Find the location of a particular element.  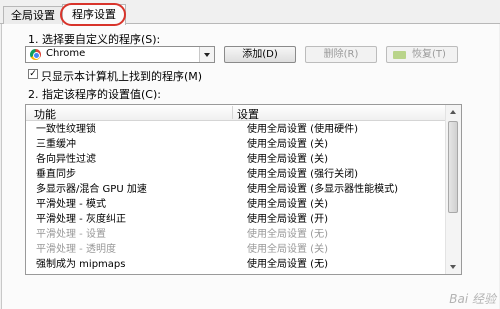

show-only-label: 只显示本计算机上找到的程序(M) is located at coordinates (122, 76).